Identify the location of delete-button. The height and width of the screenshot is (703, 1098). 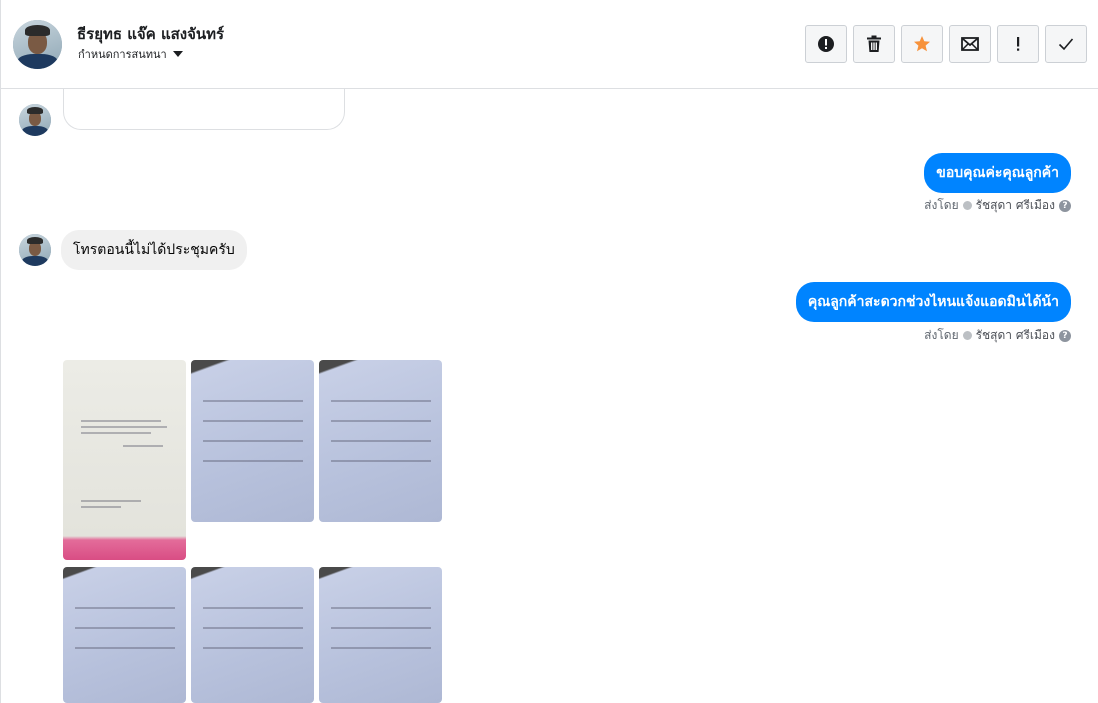
(874, 44).